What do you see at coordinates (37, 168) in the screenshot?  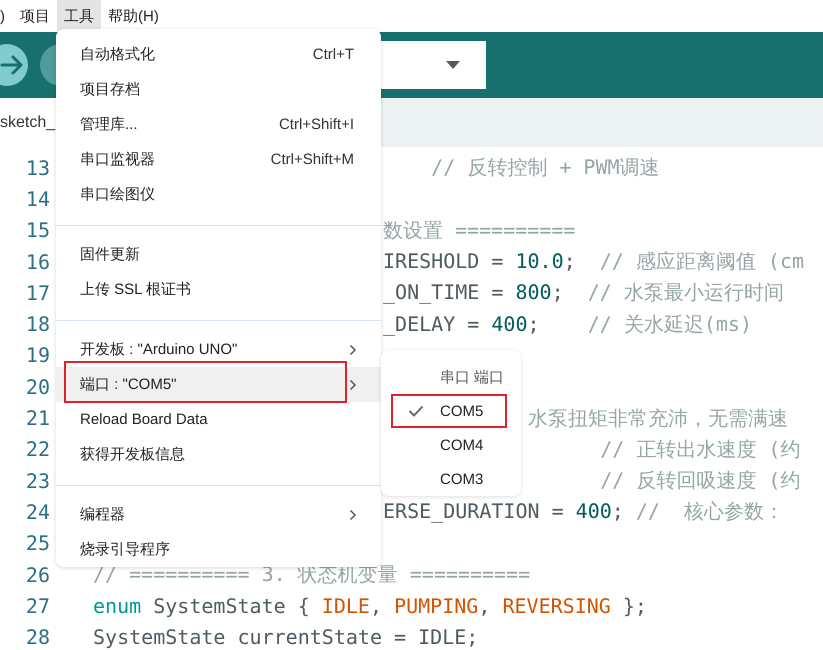 I see `line-number: 13` at bounding box center [37, 168].